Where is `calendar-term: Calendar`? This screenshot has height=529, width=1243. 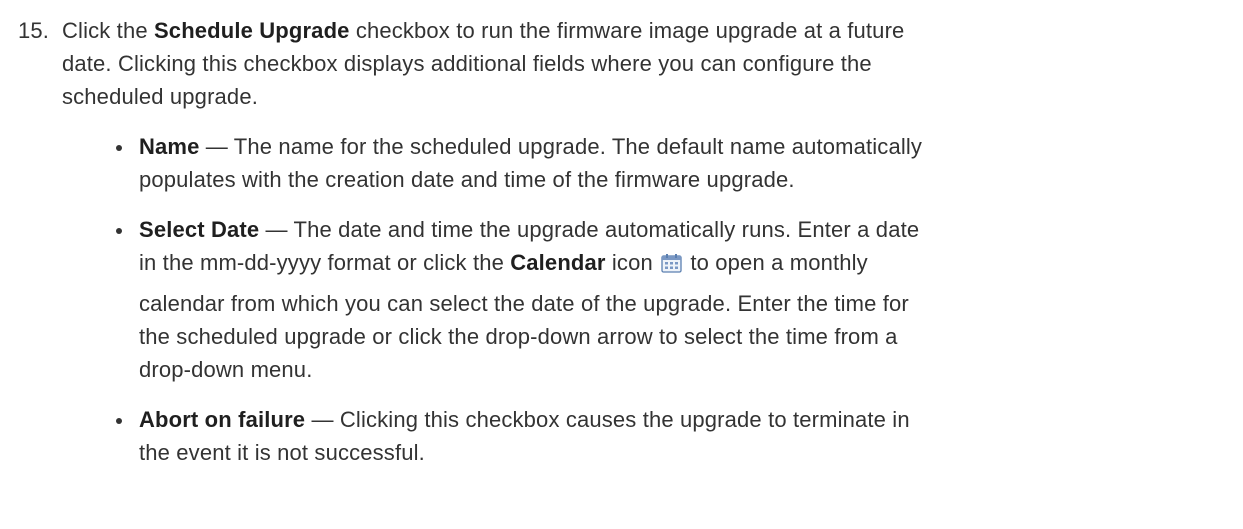
calendar-term: Calendar is located at coordinates (558, 262).